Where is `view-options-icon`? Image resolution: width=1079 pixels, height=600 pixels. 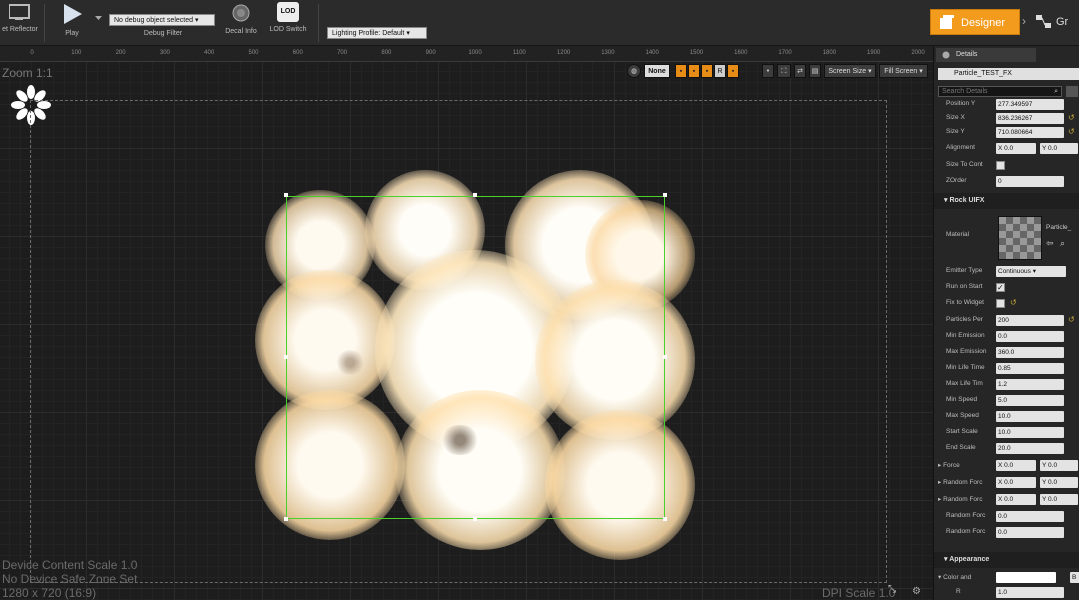
view-options-icon is located at coordinates (1072, 91).